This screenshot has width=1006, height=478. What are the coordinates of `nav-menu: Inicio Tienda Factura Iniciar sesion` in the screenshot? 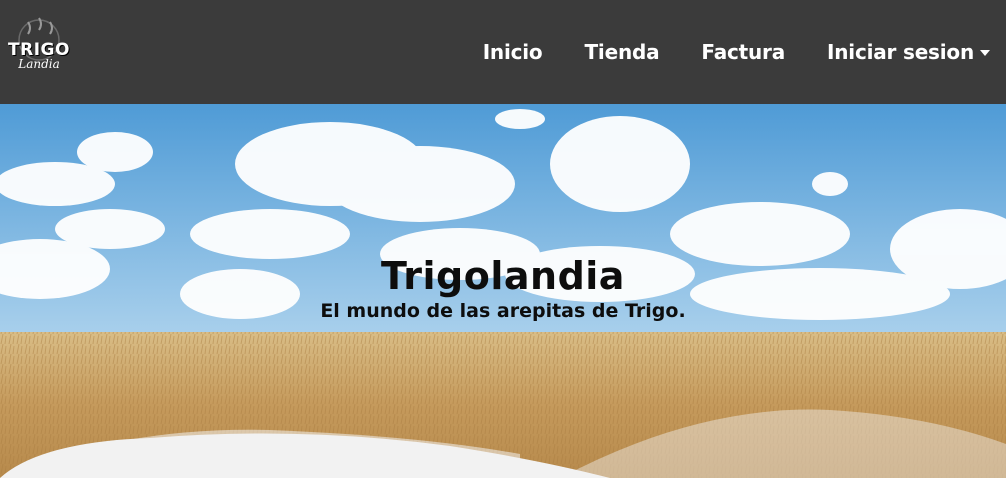 It's located at (723, 52).